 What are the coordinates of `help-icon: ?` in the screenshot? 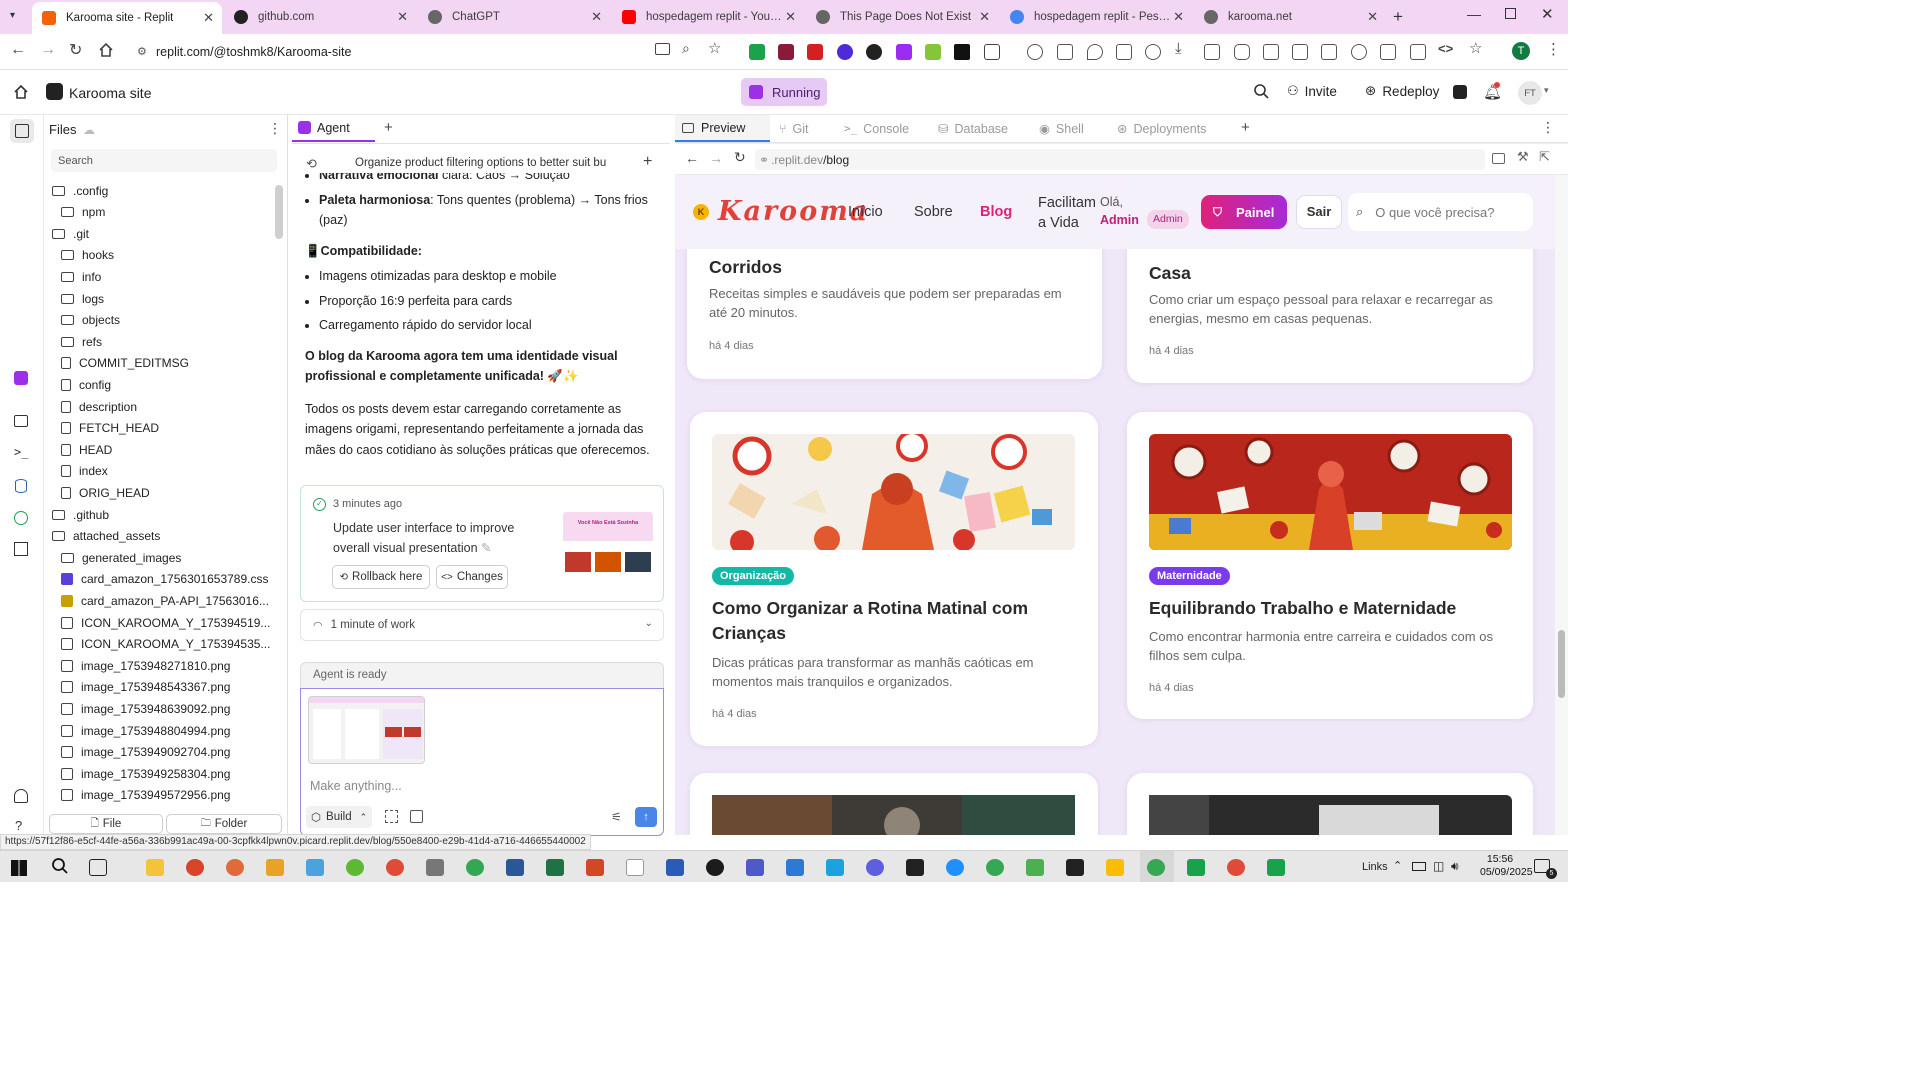 It's located at (18, 825).